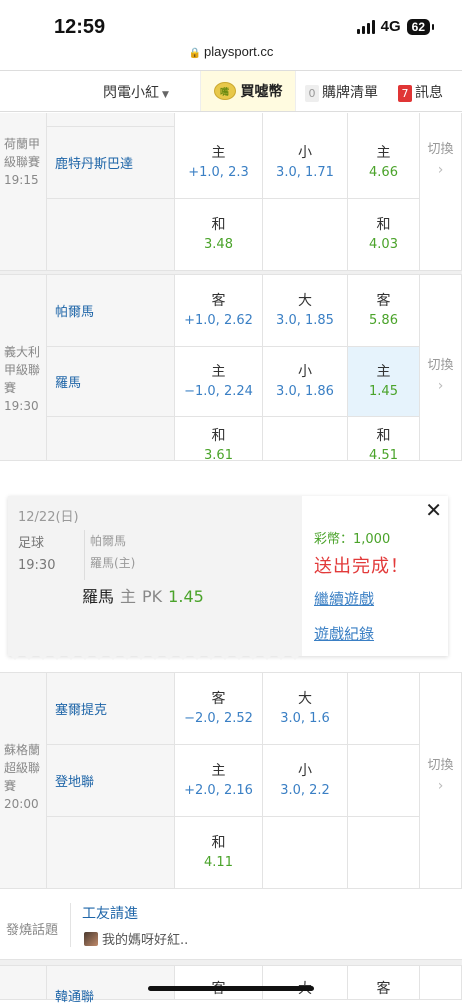  What do you see at coordinates (22, 768) in the screenshot?
I see `league-name: 蘇格蘭超級聯賽` at bounding box center [22, 768].